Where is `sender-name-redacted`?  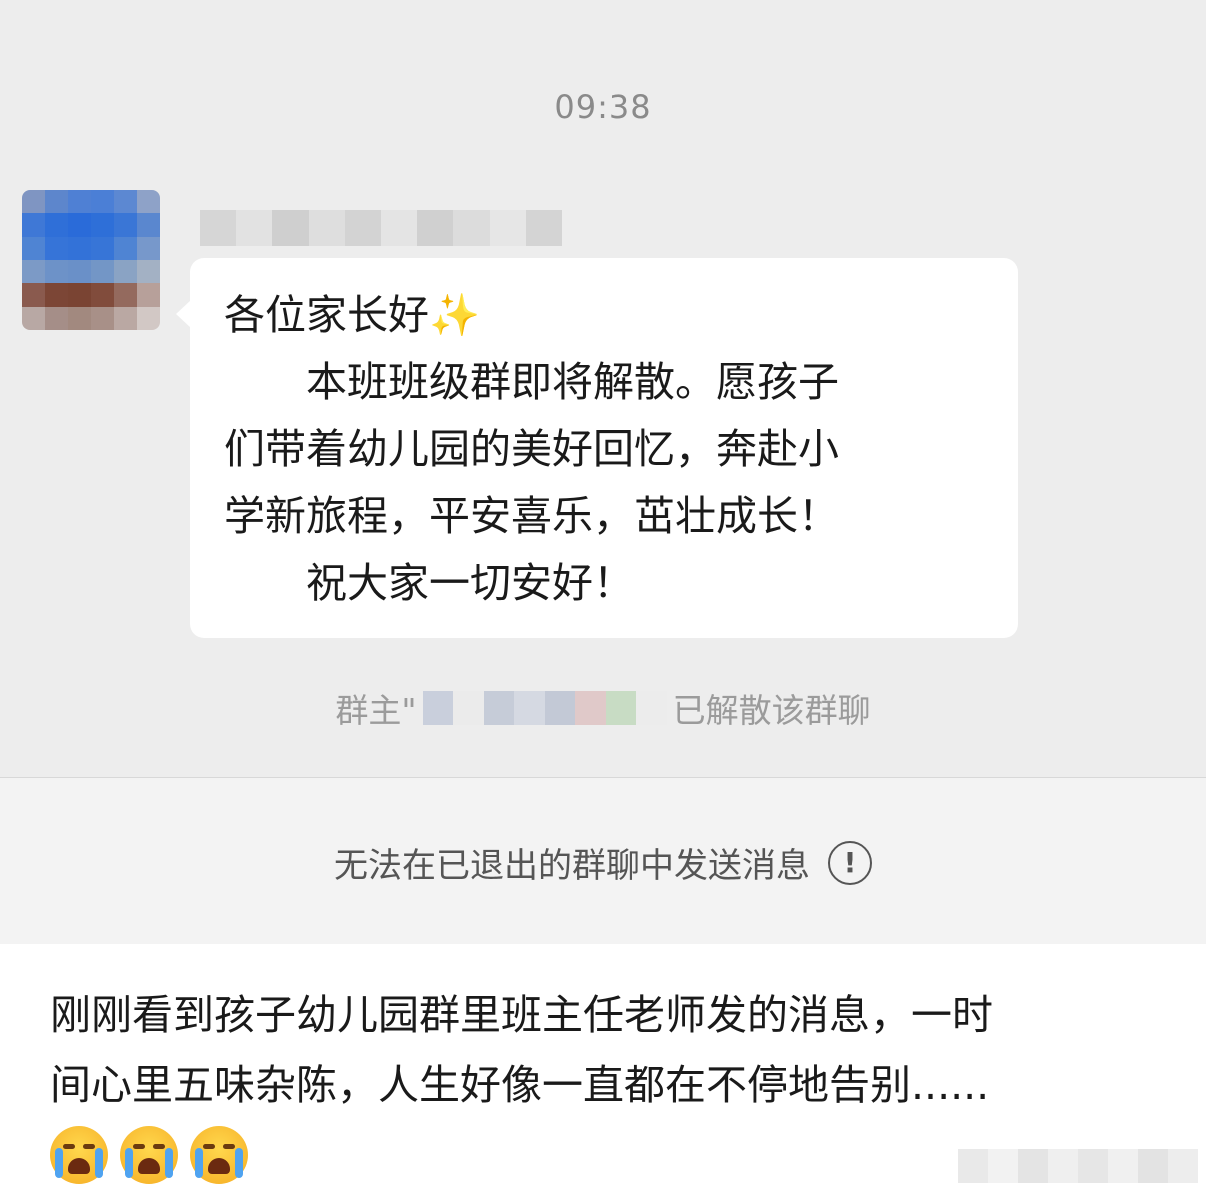 sender-name-redacted is located at coordinates (381, 228).